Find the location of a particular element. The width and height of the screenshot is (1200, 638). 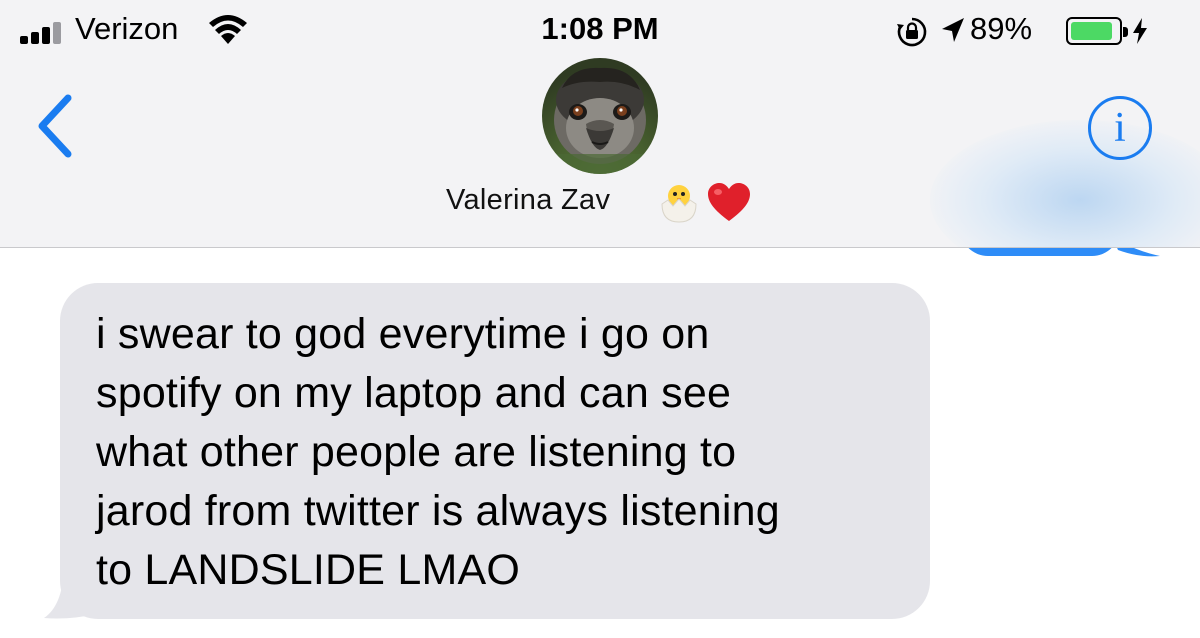

red-heart-emoji is located at coordinates (729, 202).